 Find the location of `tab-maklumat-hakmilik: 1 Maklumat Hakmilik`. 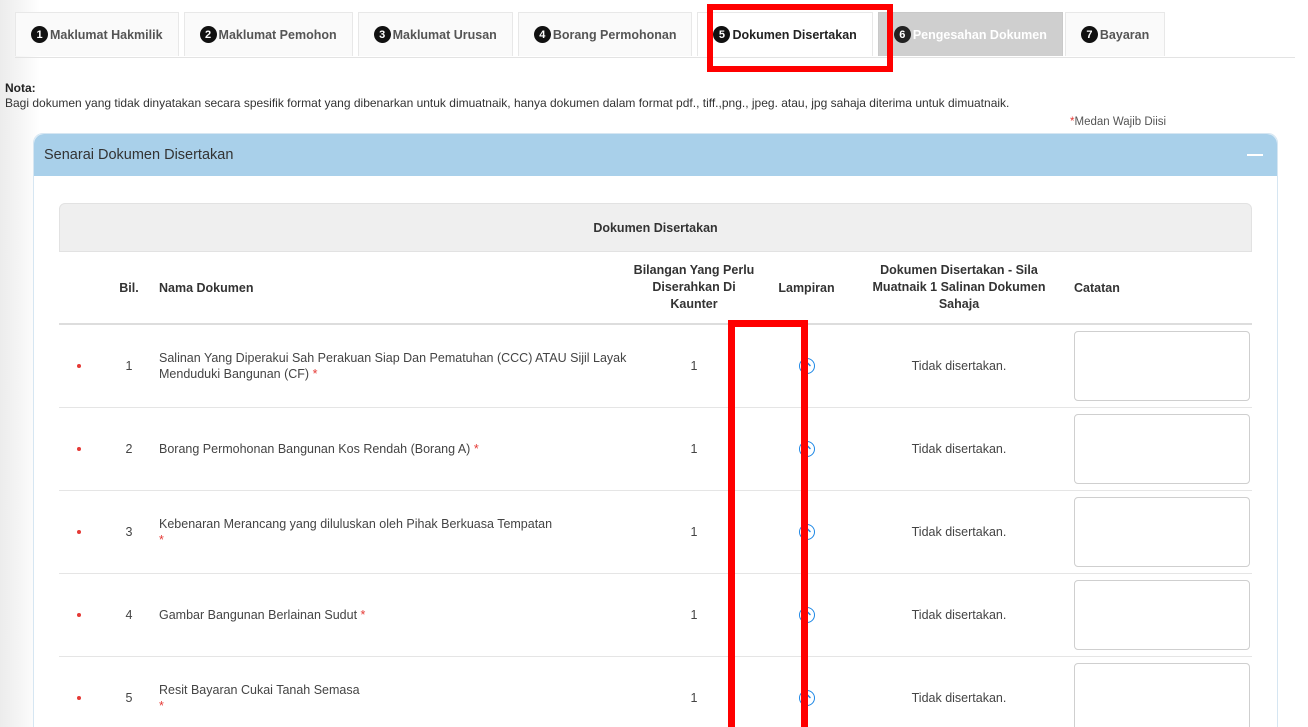

tab-maklumat-hakmilik: 1 Maklumat Hakmilik is located at coordinates (97, 34).